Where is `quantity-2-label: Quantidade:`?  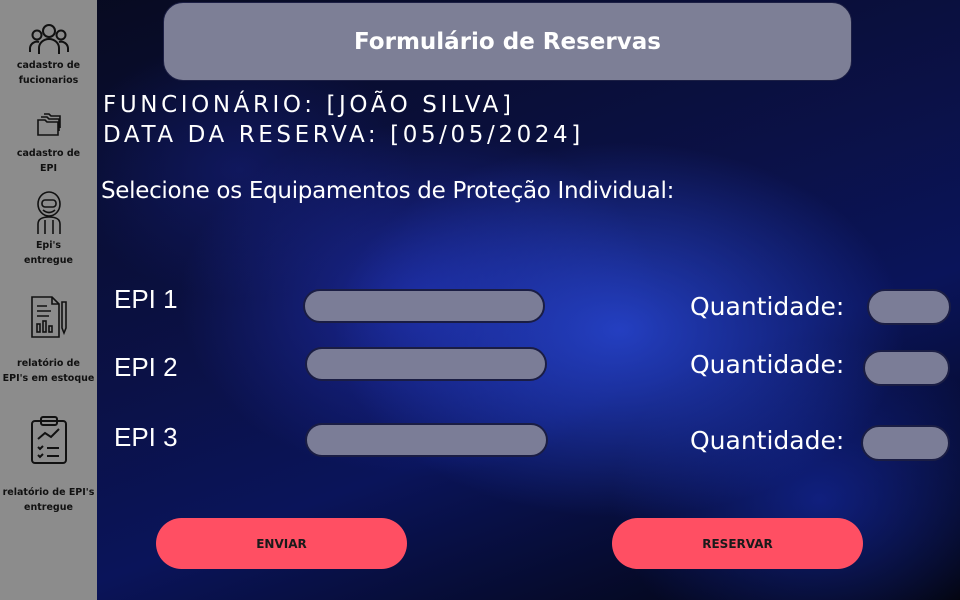
quantity-2-label: Quantidade: is located at coordinates (767, 364).